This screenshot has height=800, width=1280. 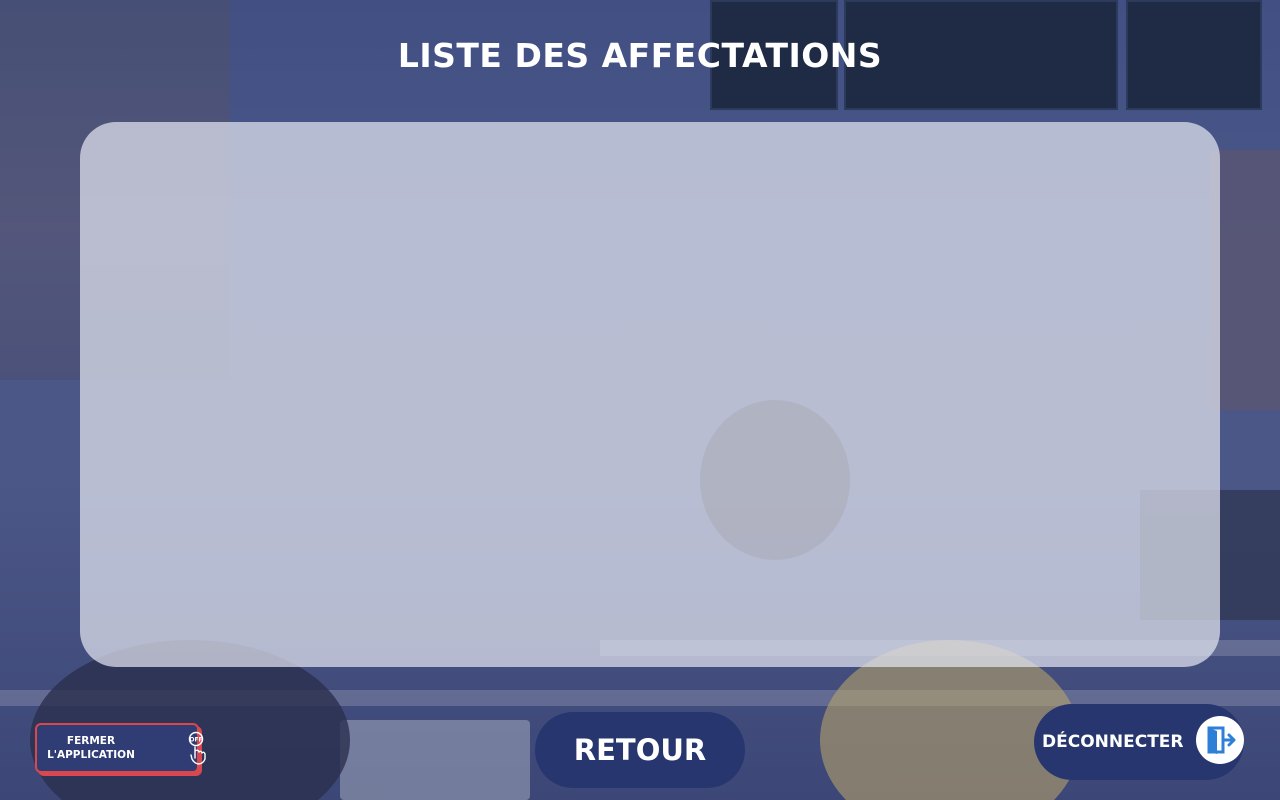 I want to click on exit-door-icon, so click(x=1220, y=740).